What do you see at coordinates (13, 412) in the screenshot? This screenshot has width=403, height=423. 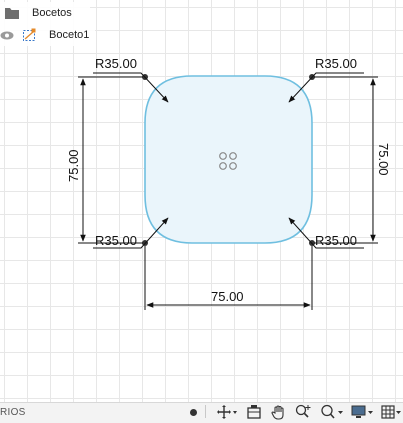 I see `status-label: RIOS` at bounding box center [13, 412].